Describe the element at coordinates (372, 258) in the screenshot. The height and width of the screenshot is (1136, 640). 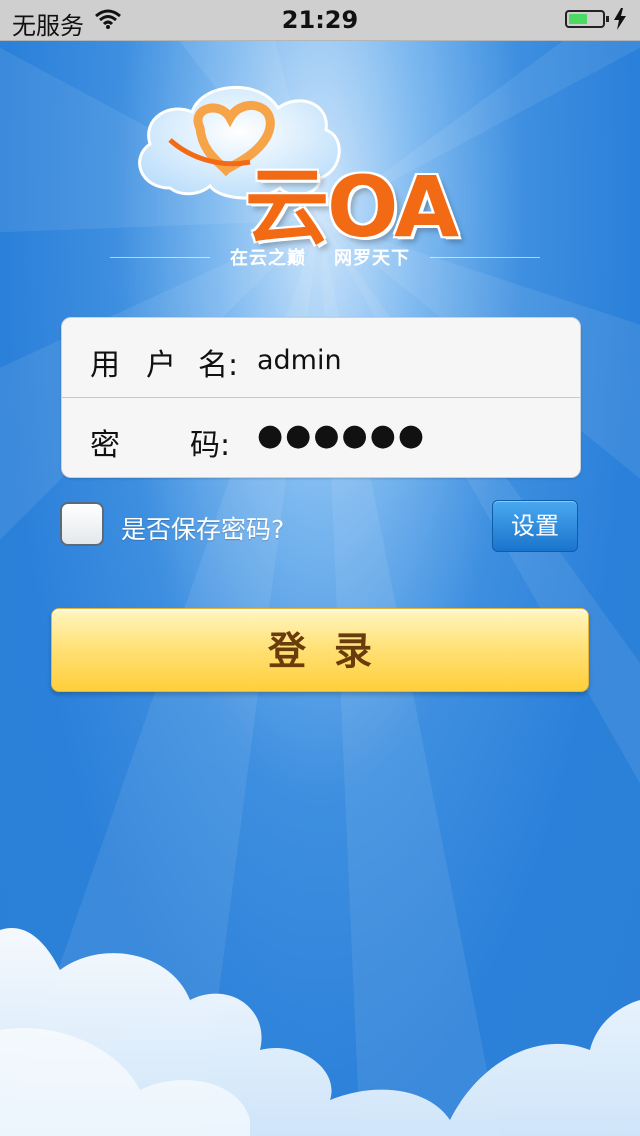
I see `tagline-right: 网罗天下` at that location.